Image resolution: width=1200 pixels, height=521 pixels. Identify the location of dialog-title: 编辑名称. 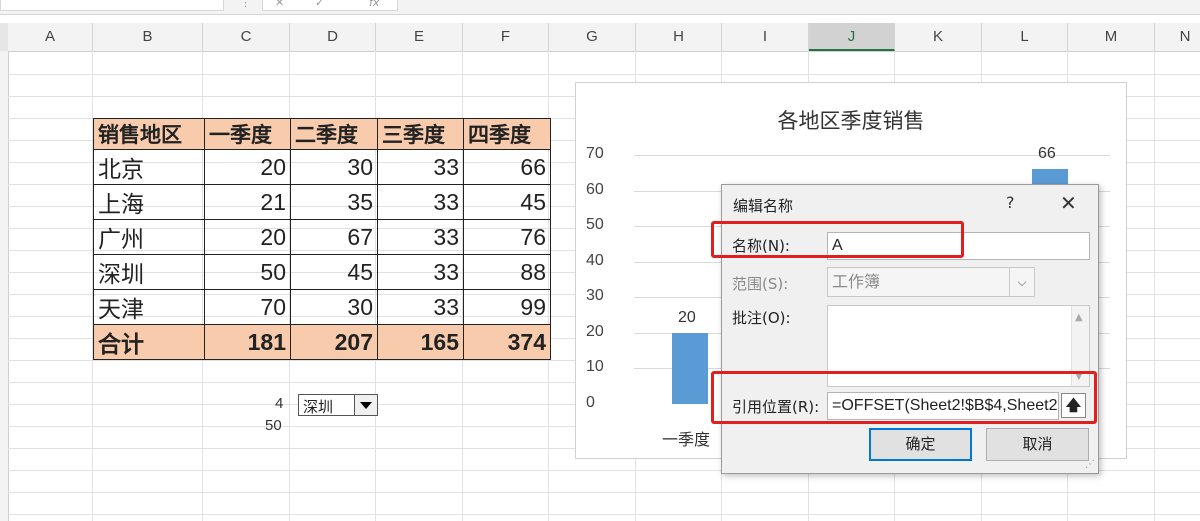
(763, 206).